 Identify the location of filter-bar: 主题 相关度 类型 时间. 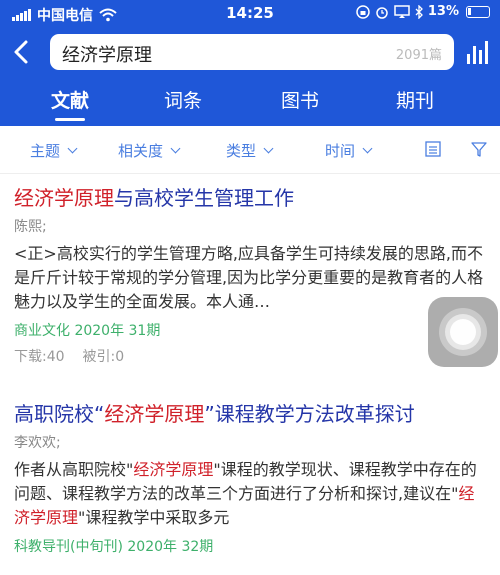
(250, 150).